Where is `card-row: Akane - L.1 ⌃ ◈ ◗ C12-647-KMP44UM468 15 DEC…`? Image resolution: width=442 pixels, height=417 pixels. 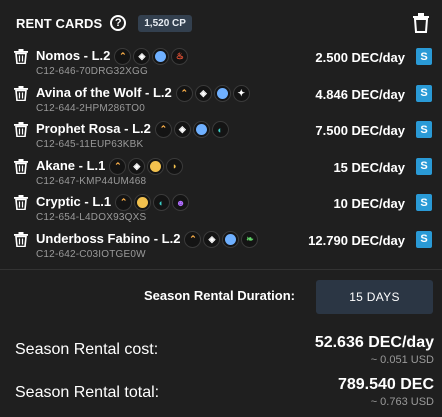
card-row: Akane - L.1 ⌃ ◈ ◗ C12-647-KMP44UM468 15 DEC… is located at coordinates (223, 174).